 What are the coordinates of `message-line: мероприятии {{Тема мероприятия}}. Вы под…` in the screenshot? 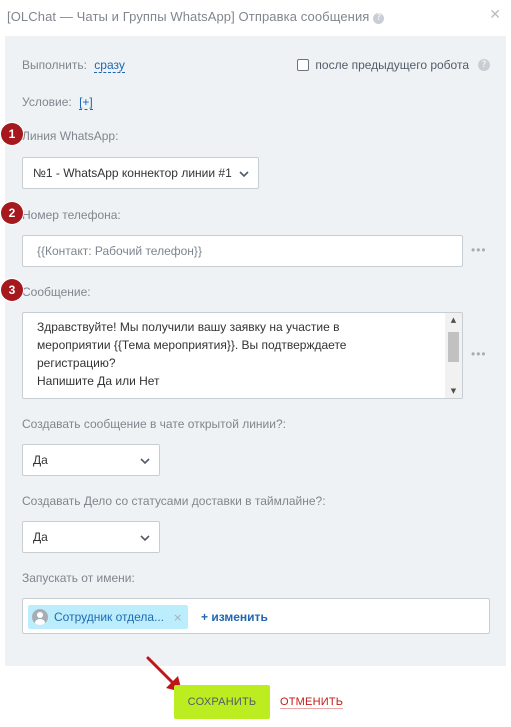 It's located at (192, 345).